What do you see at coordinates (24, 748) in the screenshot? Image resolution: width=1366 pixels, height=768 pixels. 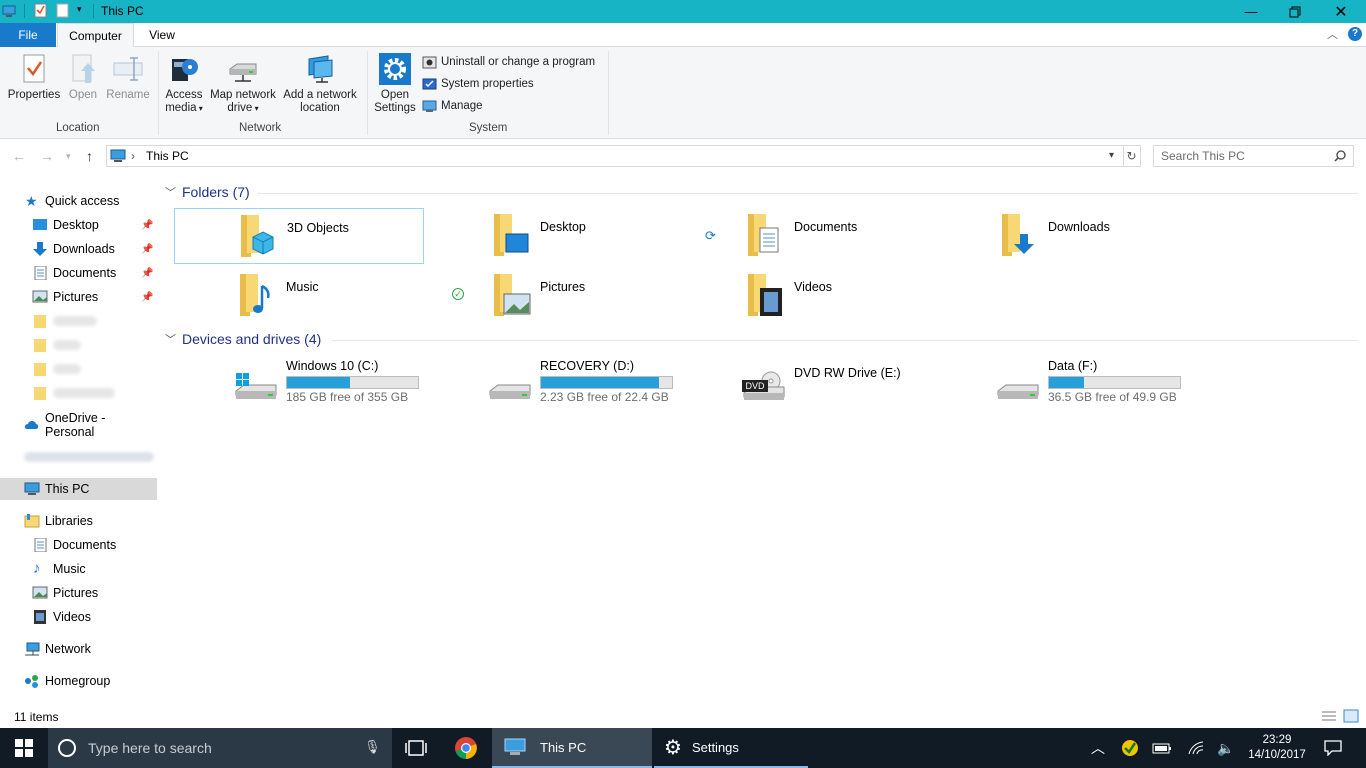 I see `start-button` at bounding box center [24, 748].